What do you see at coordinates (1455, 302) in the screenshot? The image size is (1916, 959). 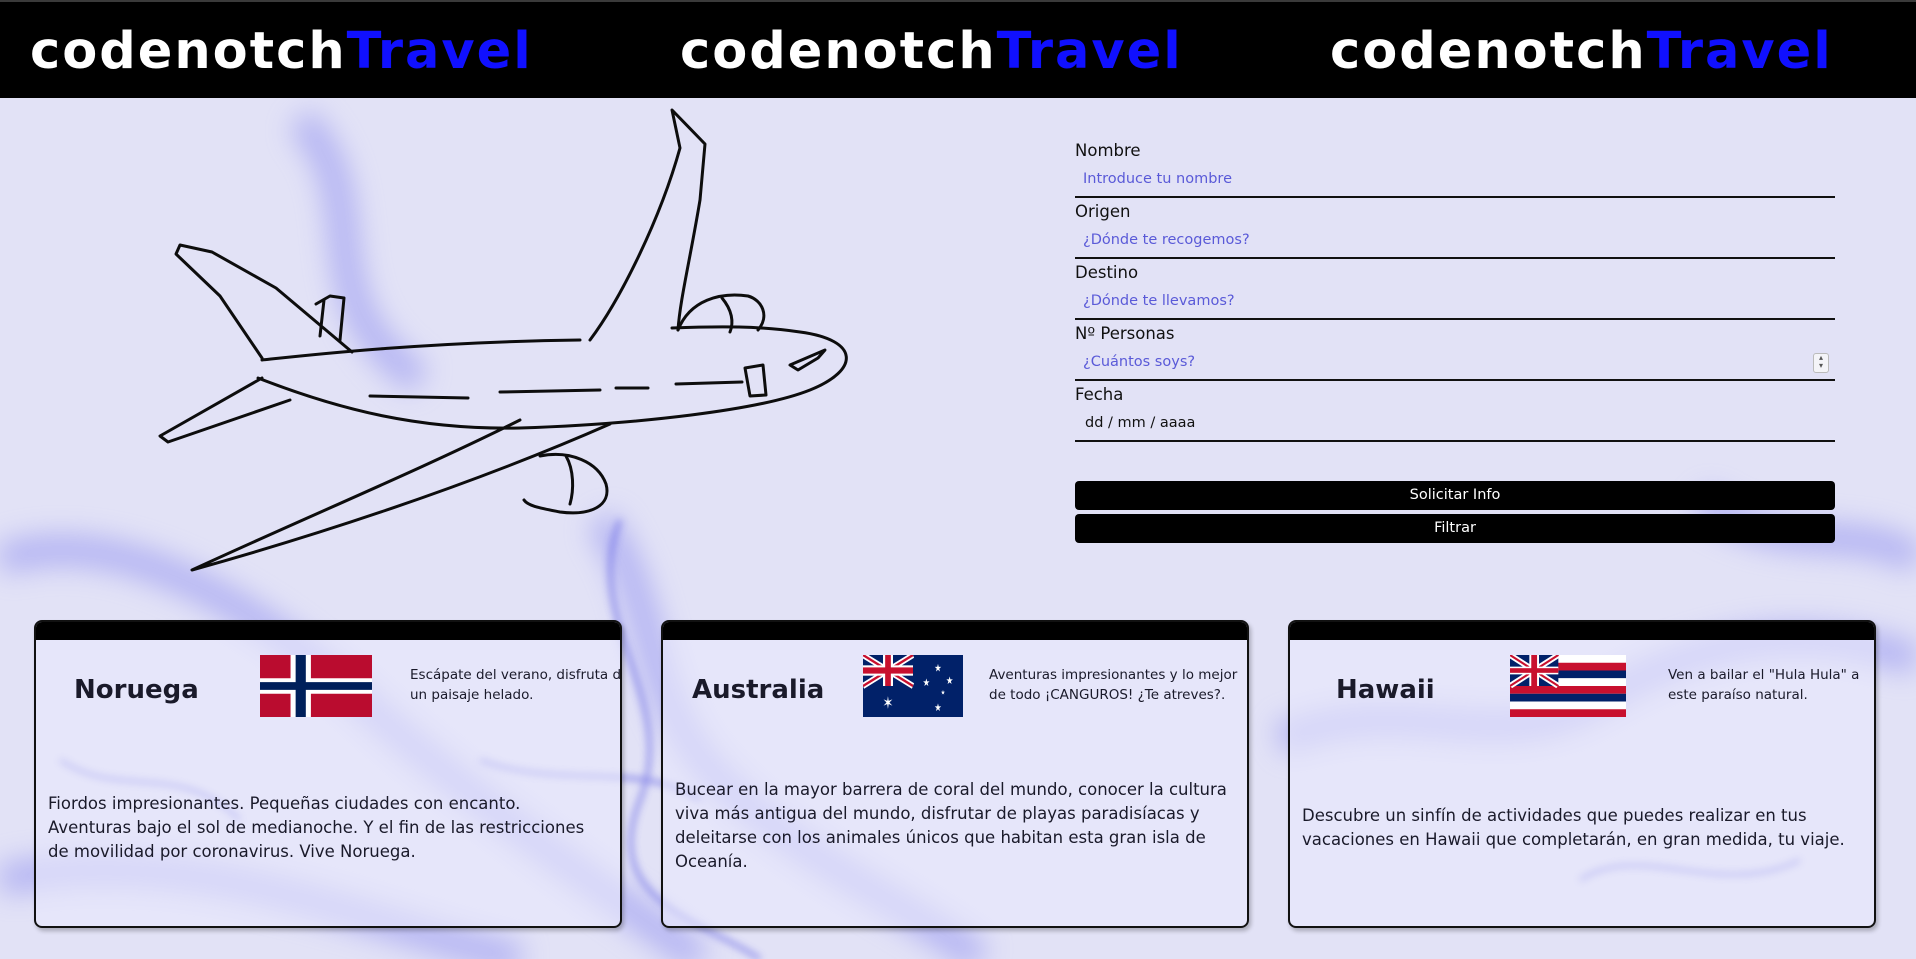 I see `destination-input` at bounding box center [1455, 302].